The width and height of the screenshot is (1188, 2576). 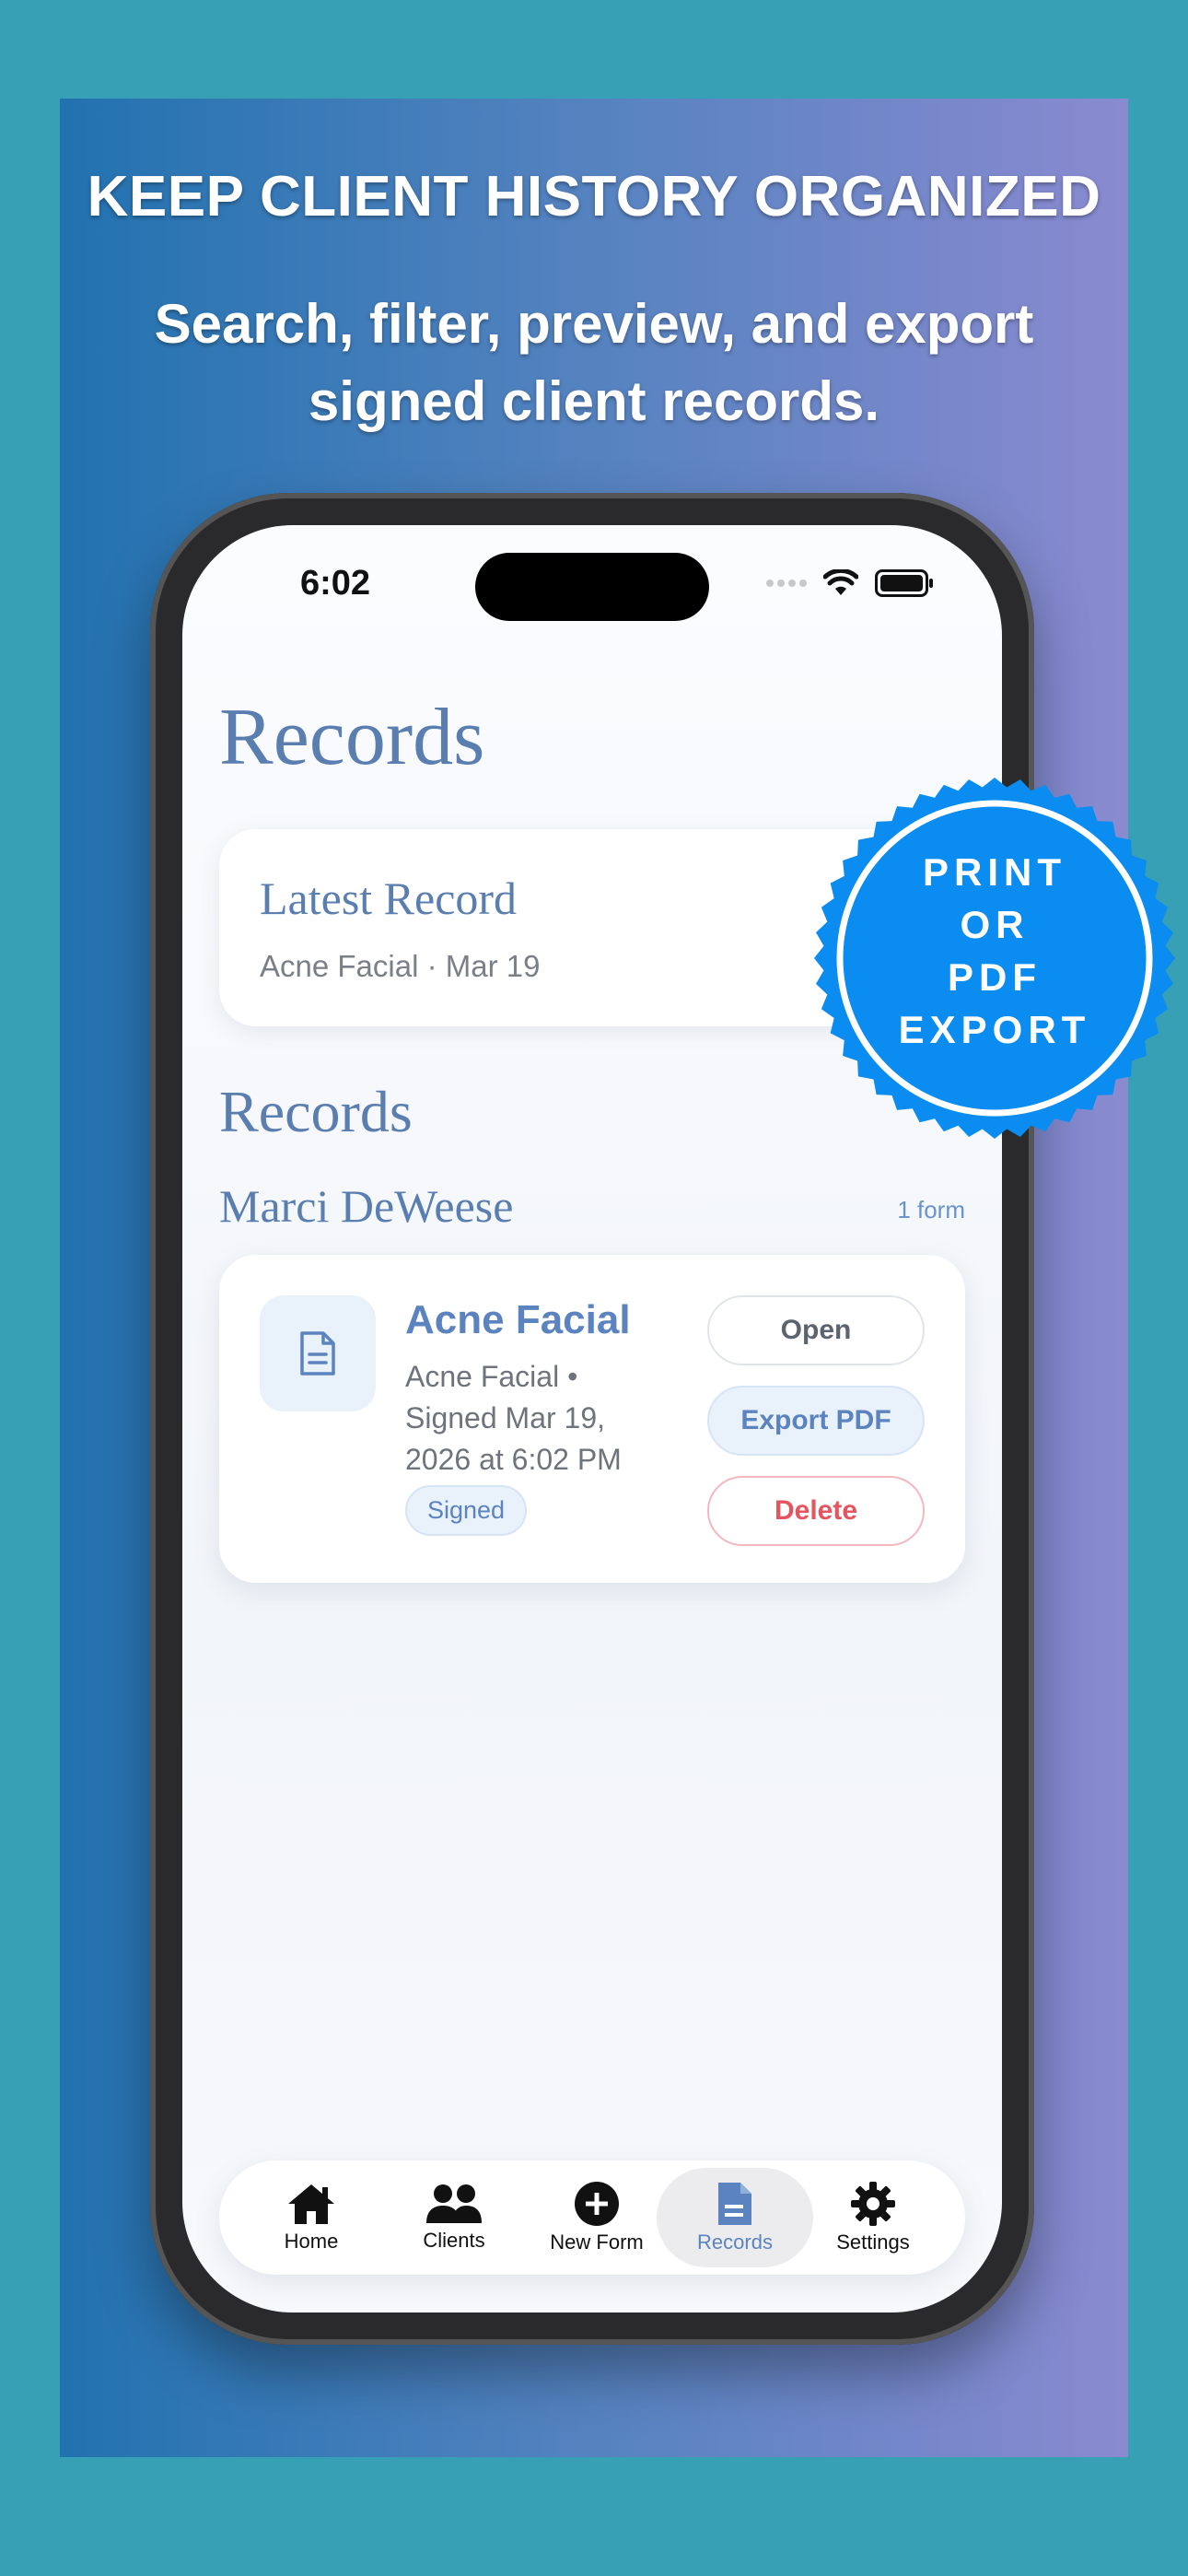 I want to click on tab-bar: Home Clients New Form Records Settings, so click(x=592, y=2217).